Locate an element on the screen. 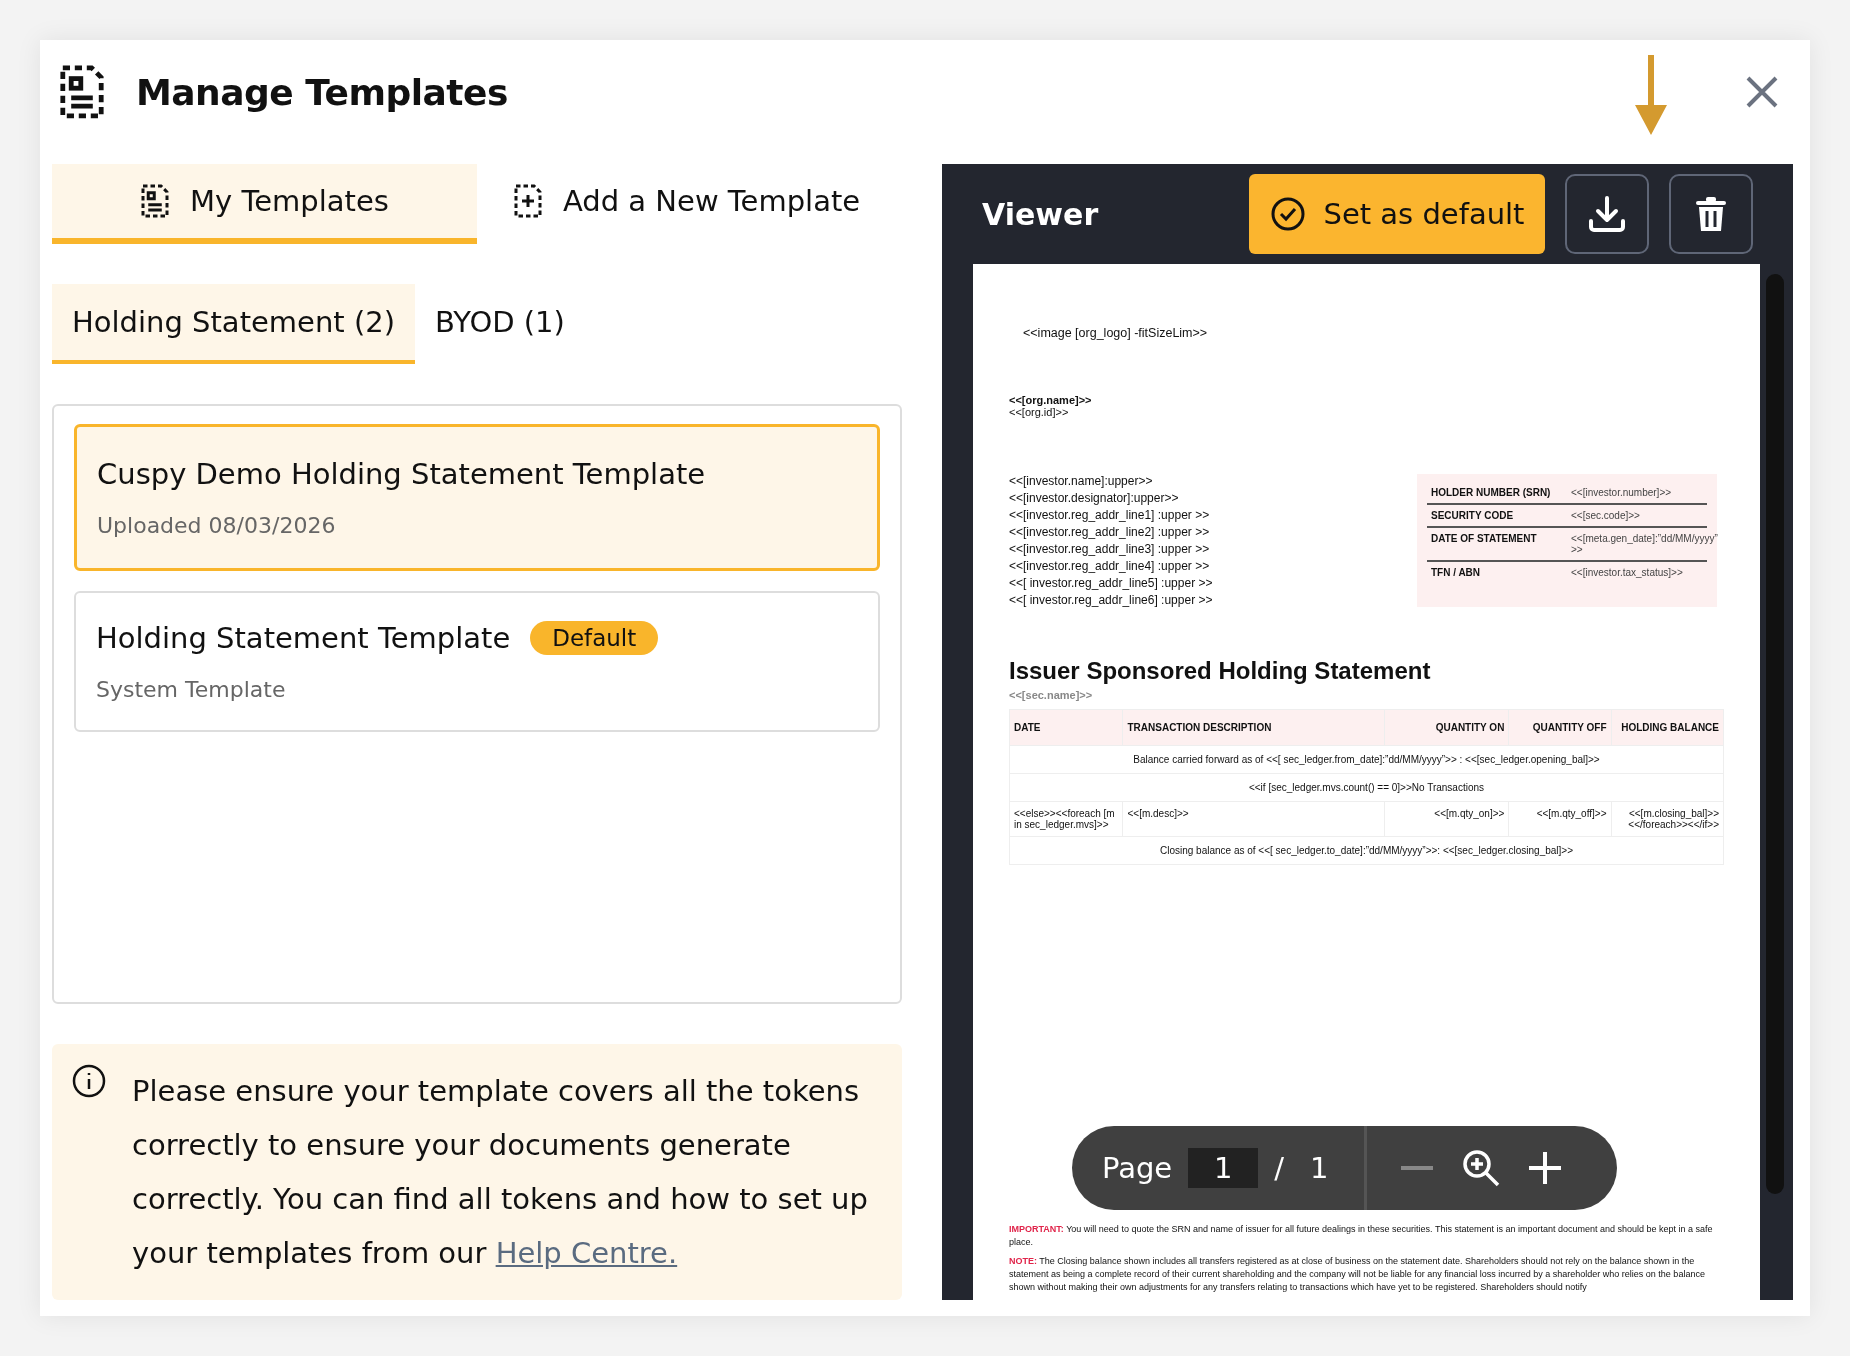 The image size is (1850, 1356). table-cell: <<[m.closing_bal]>><</foreach>><</if>> is located at coordinates (1667, 819).